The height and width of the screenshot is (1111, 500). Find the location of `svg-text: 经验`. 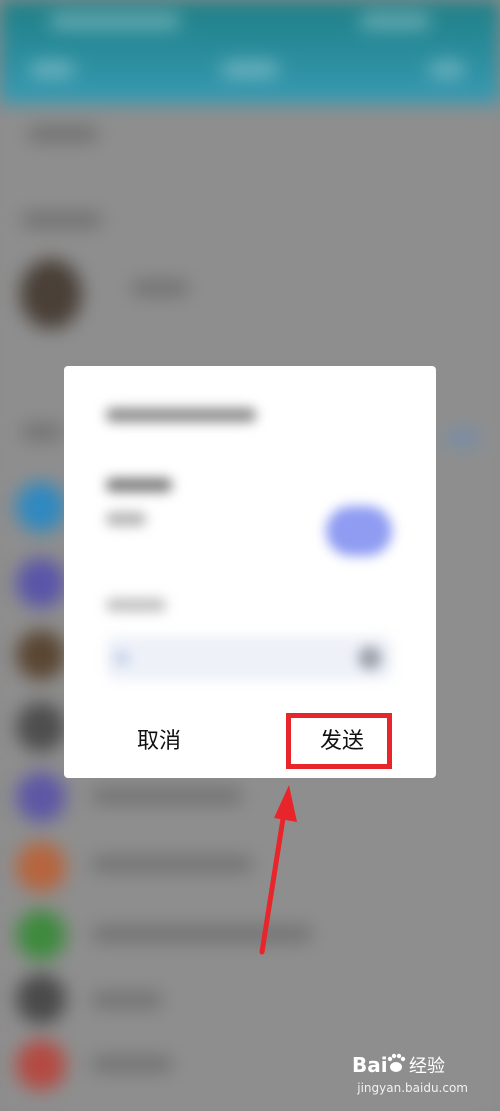

svg-text: 经验 is located at coordinates (427, 1066).